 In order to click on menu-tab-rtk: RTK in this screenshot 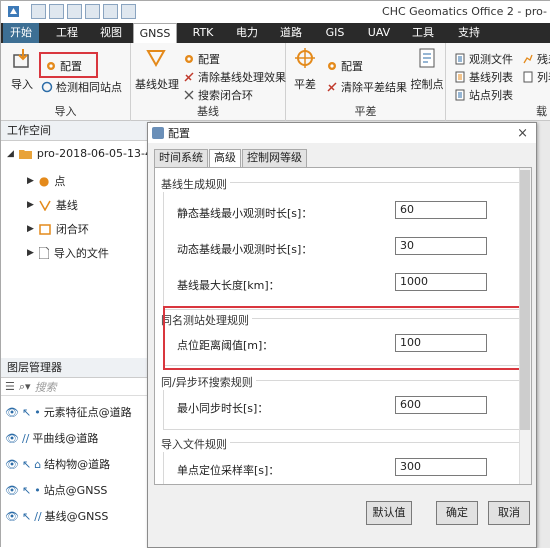, I will do `click(203, 33)`.